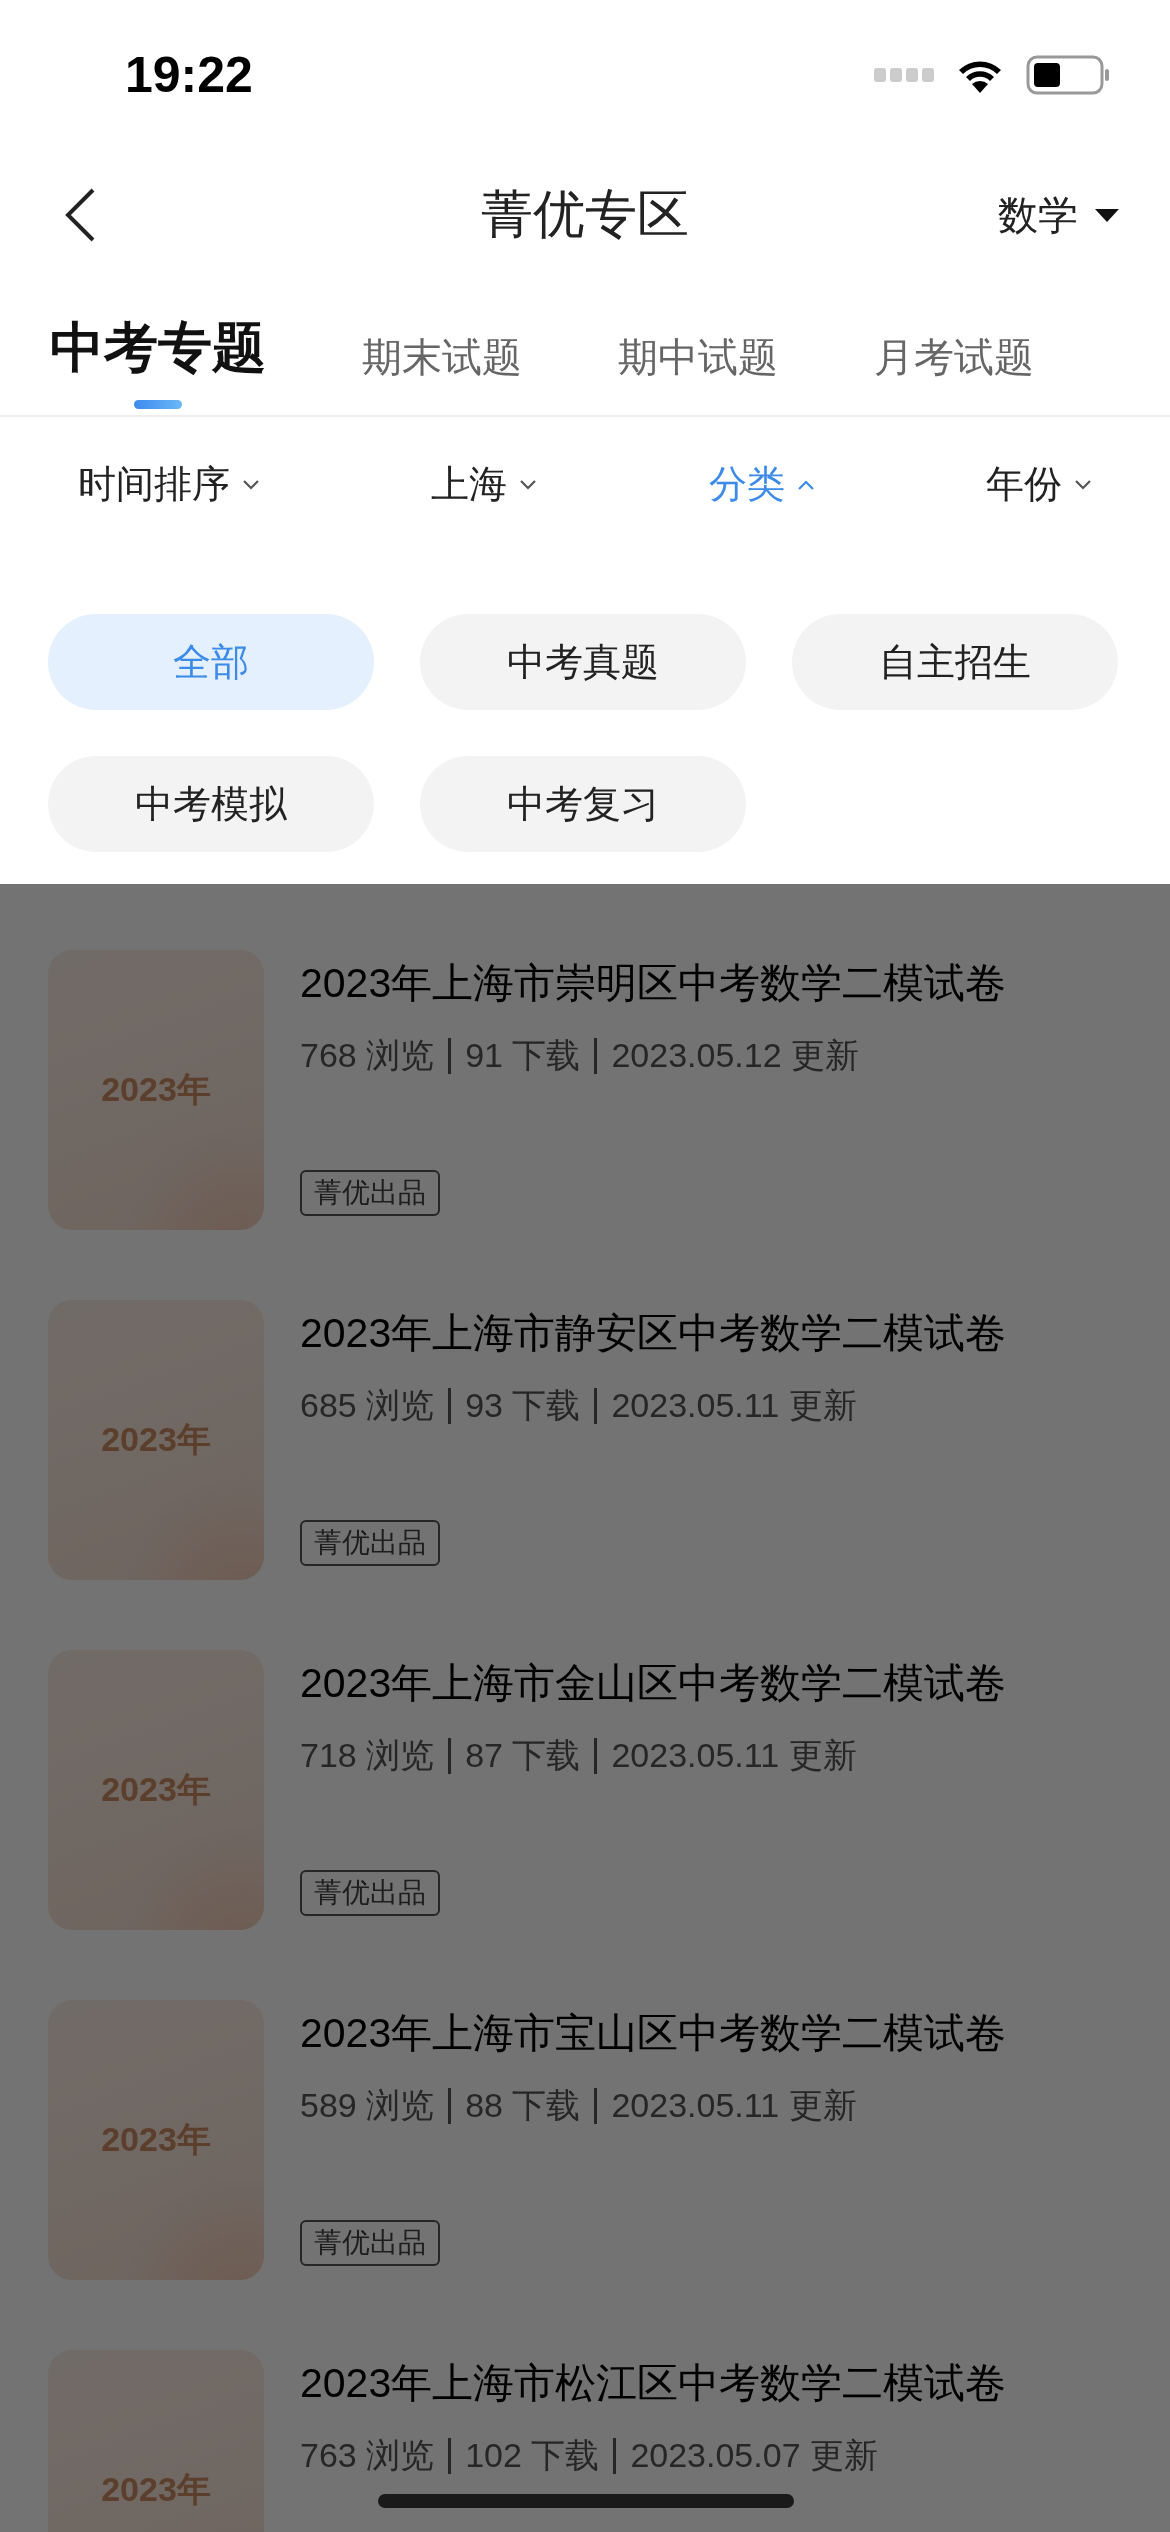 The image size is (1170, 2532). I want to click on download-count: 93 下载, so click(523, 1405).